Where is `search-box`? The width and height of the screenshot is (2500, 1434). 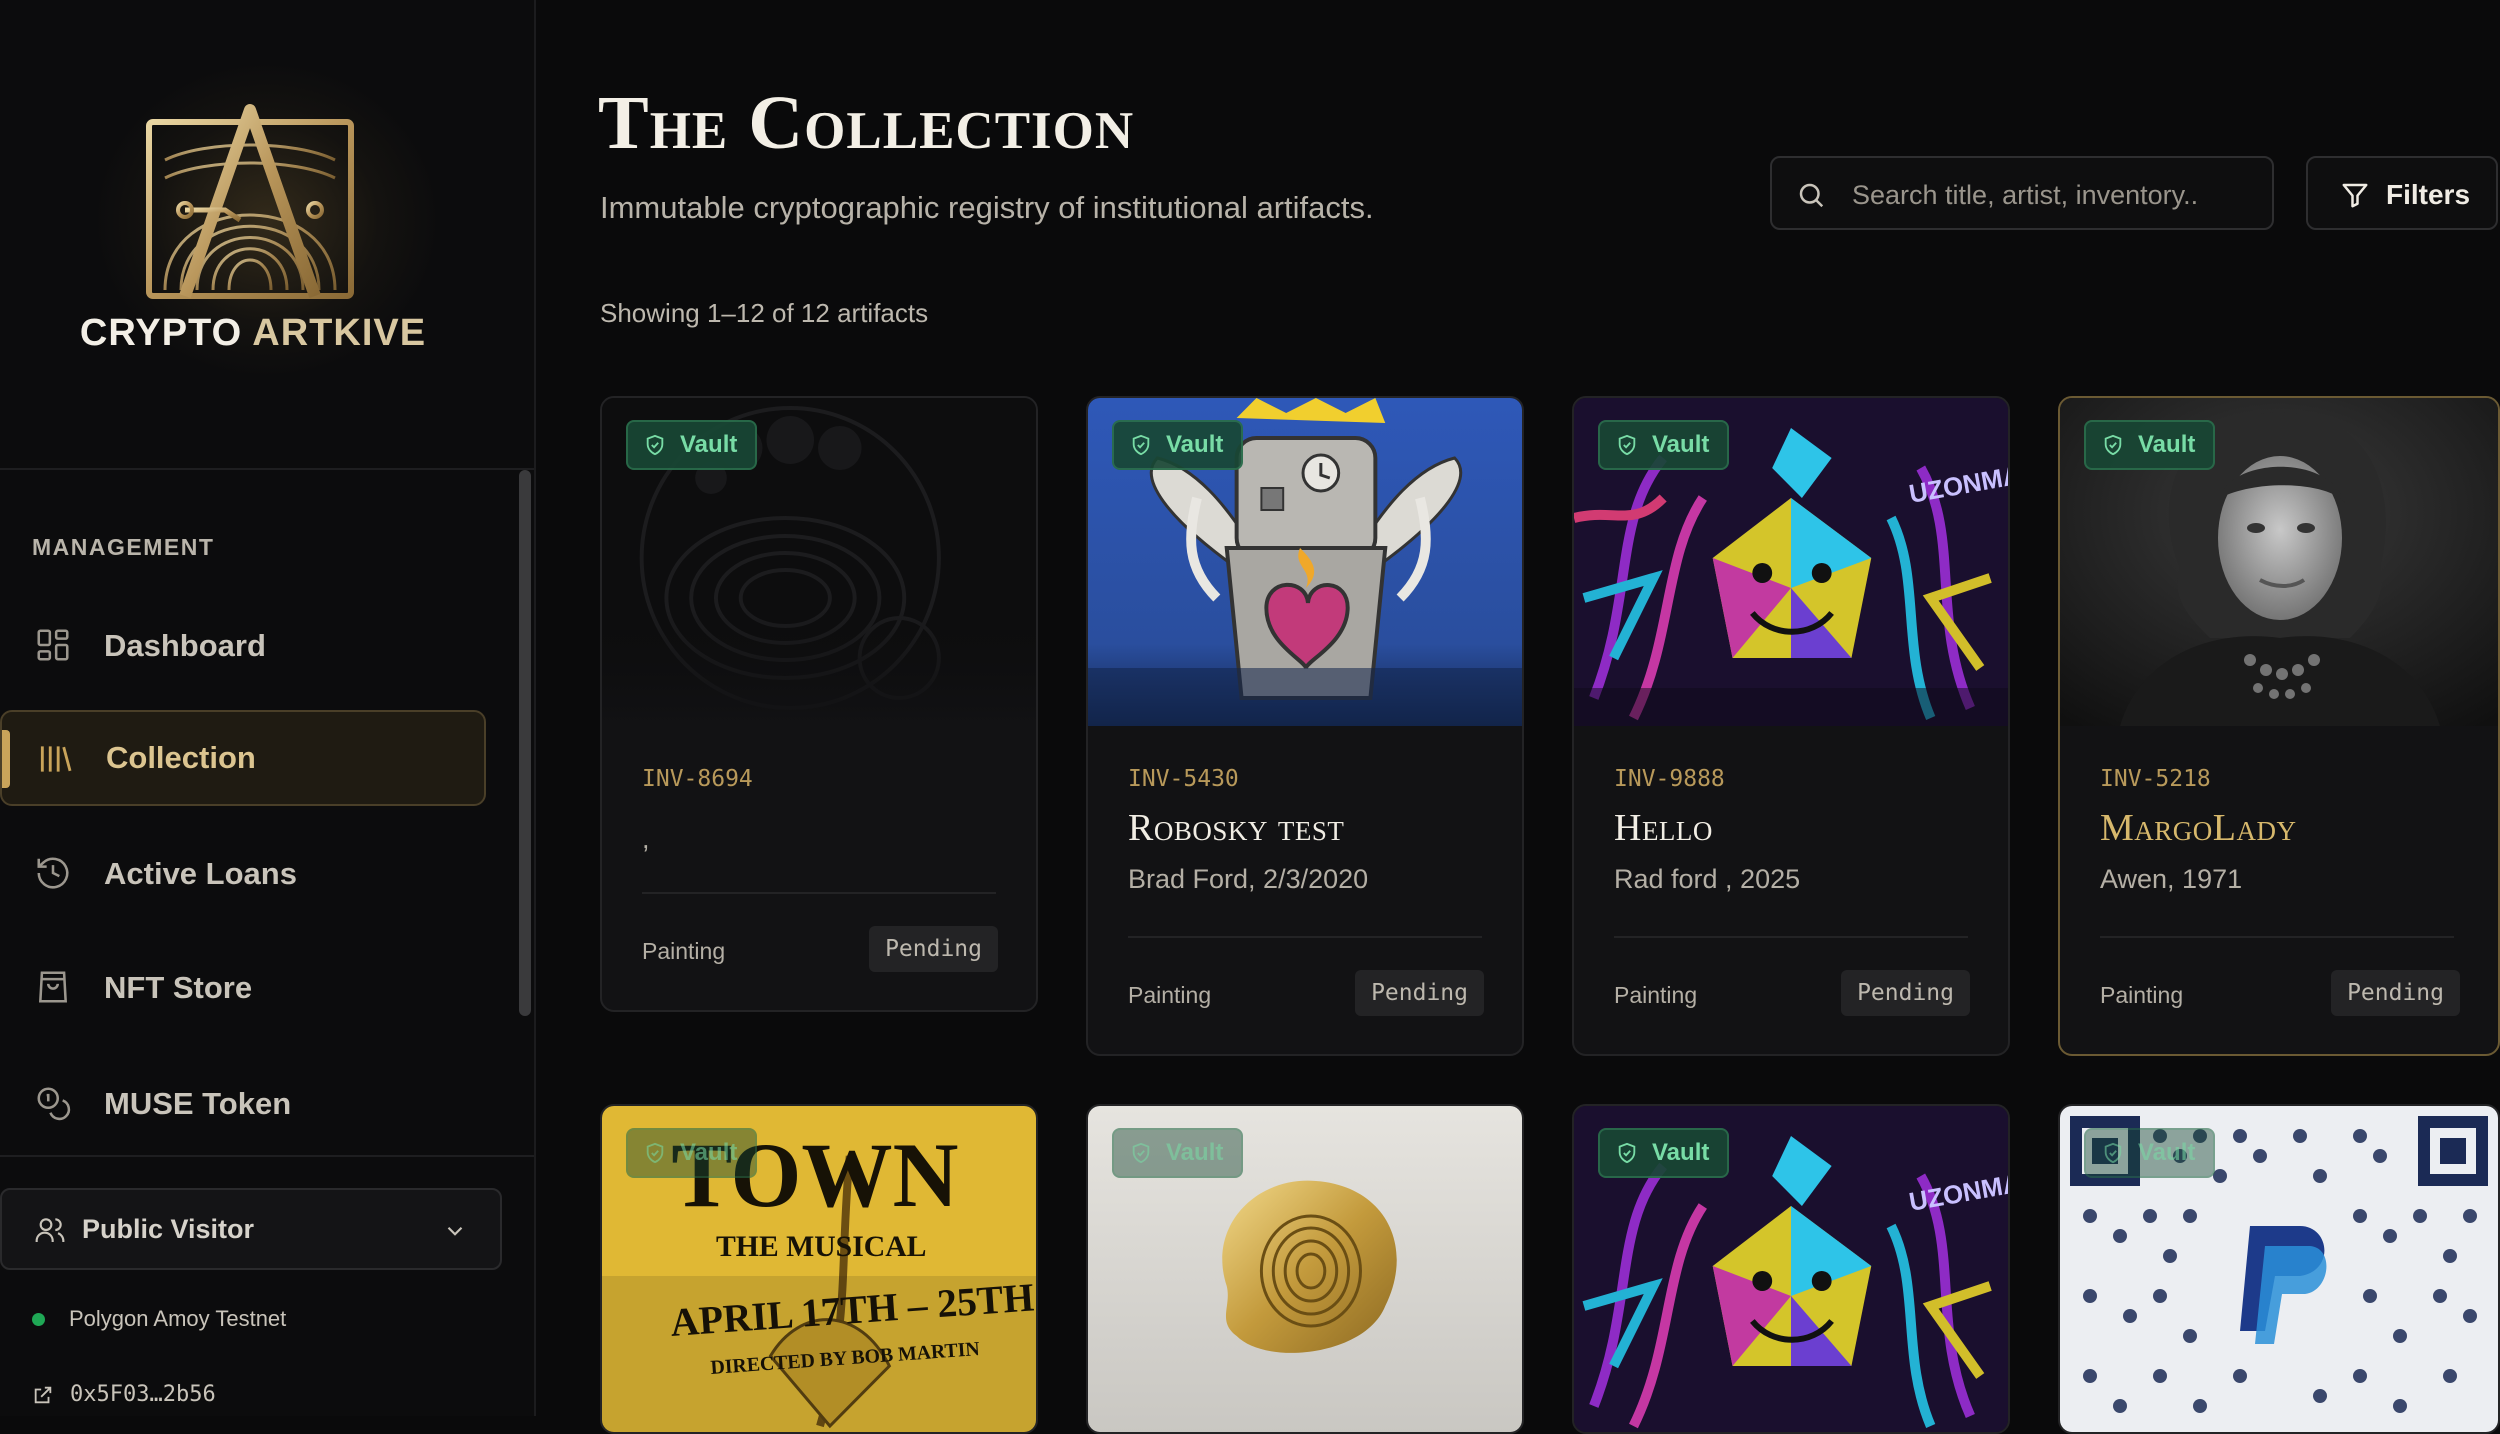
search-box is located at coordinates (2022, 193).